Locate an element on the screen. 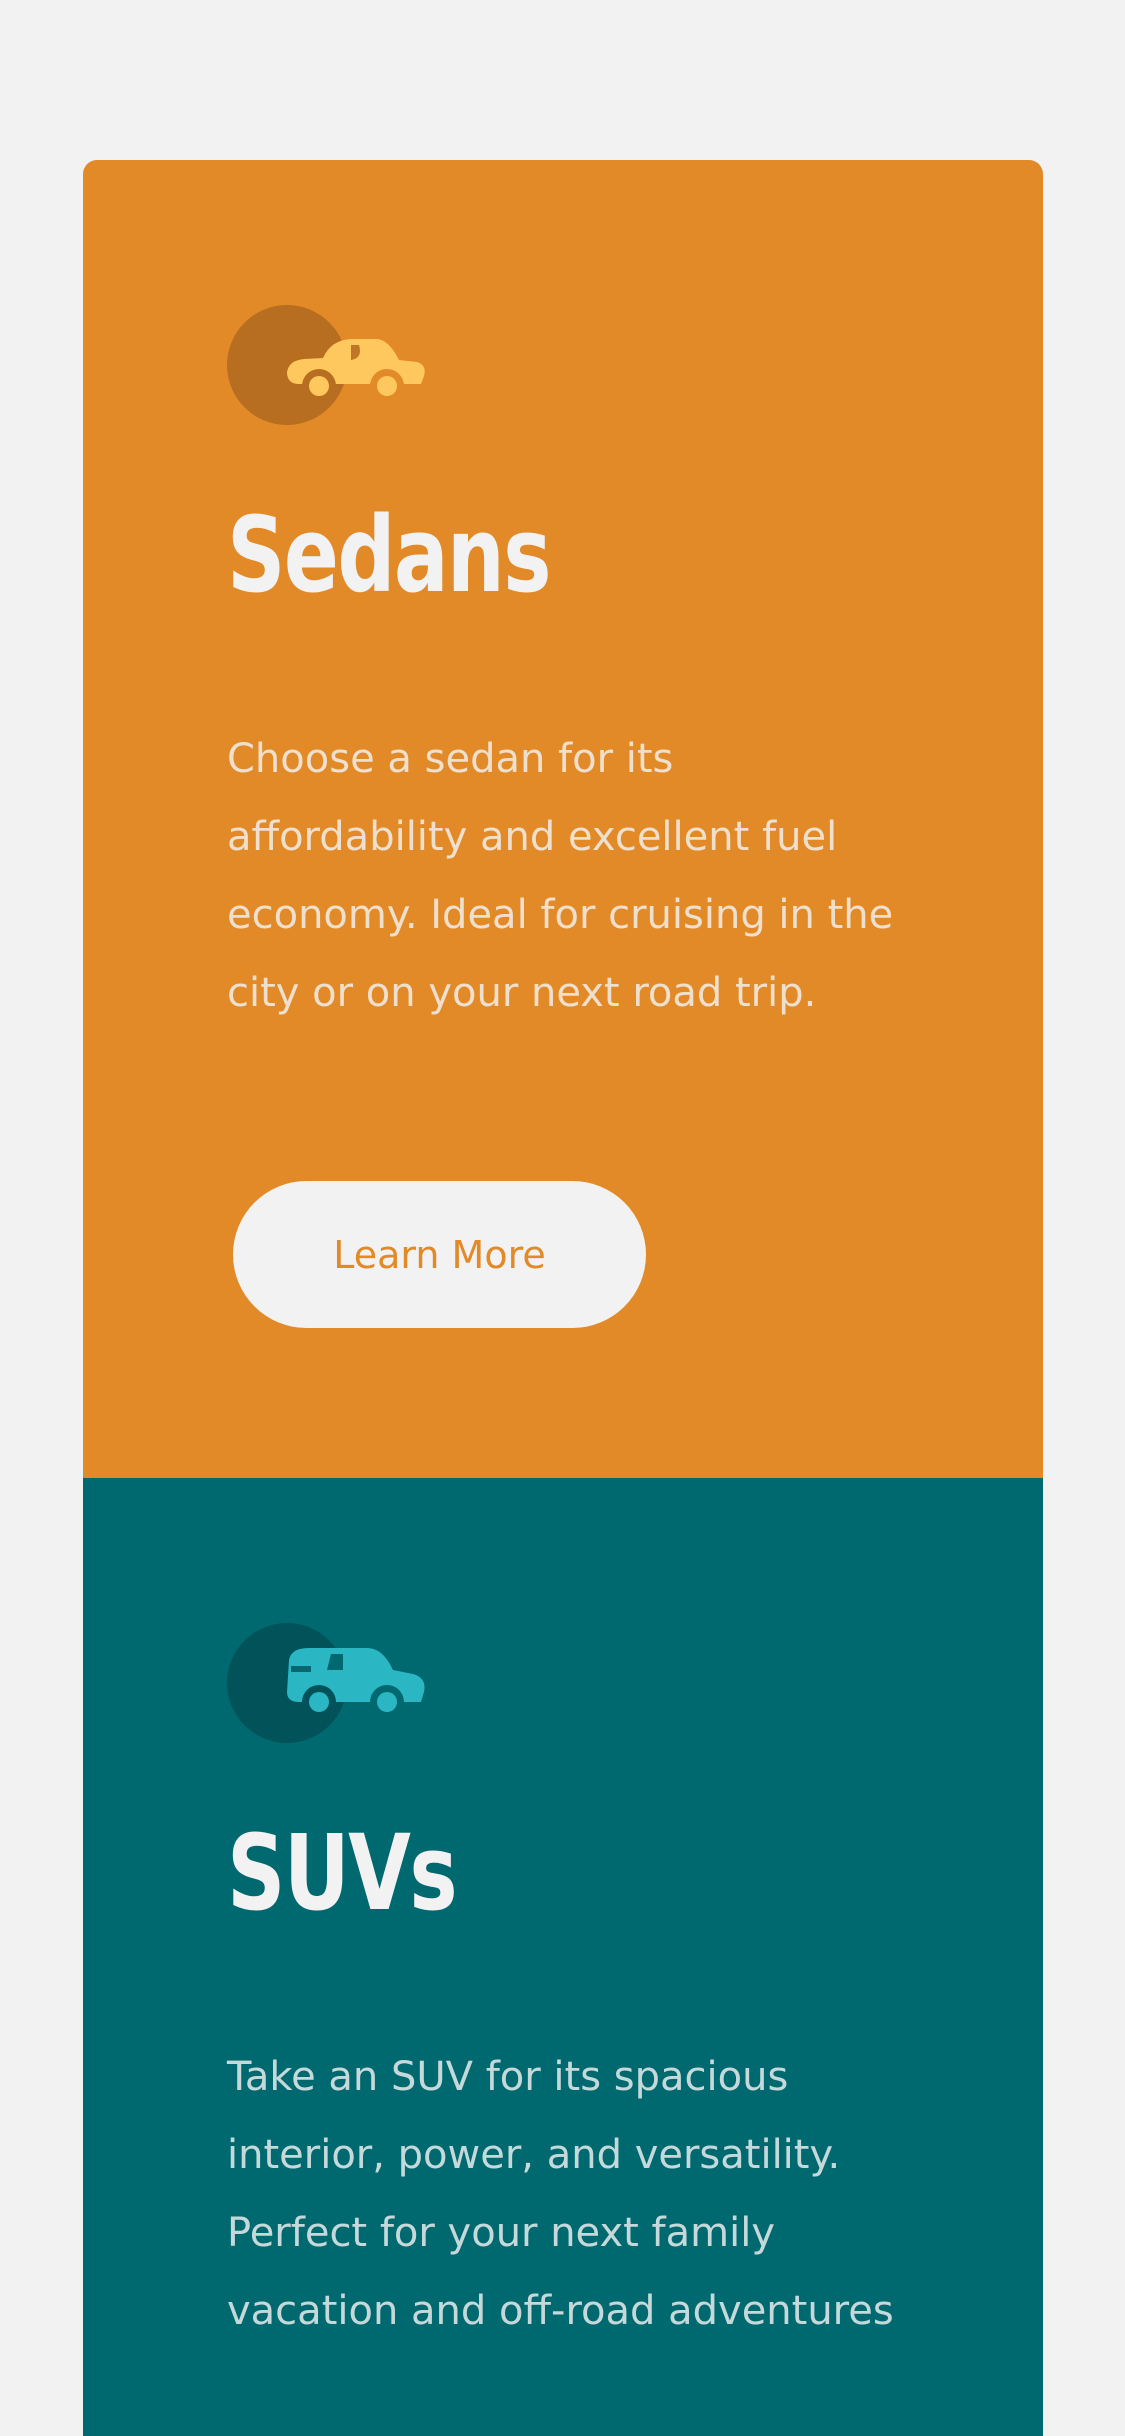  suvs-title: SUVs is located at coordinates (342, 1873).